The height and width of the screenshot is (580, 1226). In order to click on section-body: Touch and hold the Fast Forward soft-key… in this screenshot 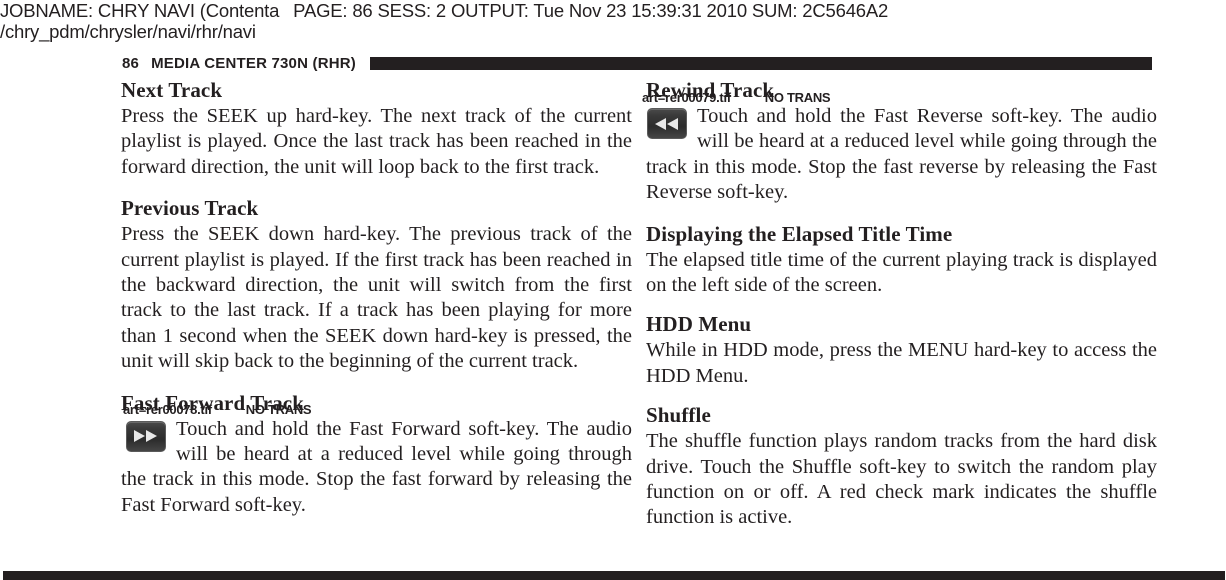, I will do `click(376, 466)`.